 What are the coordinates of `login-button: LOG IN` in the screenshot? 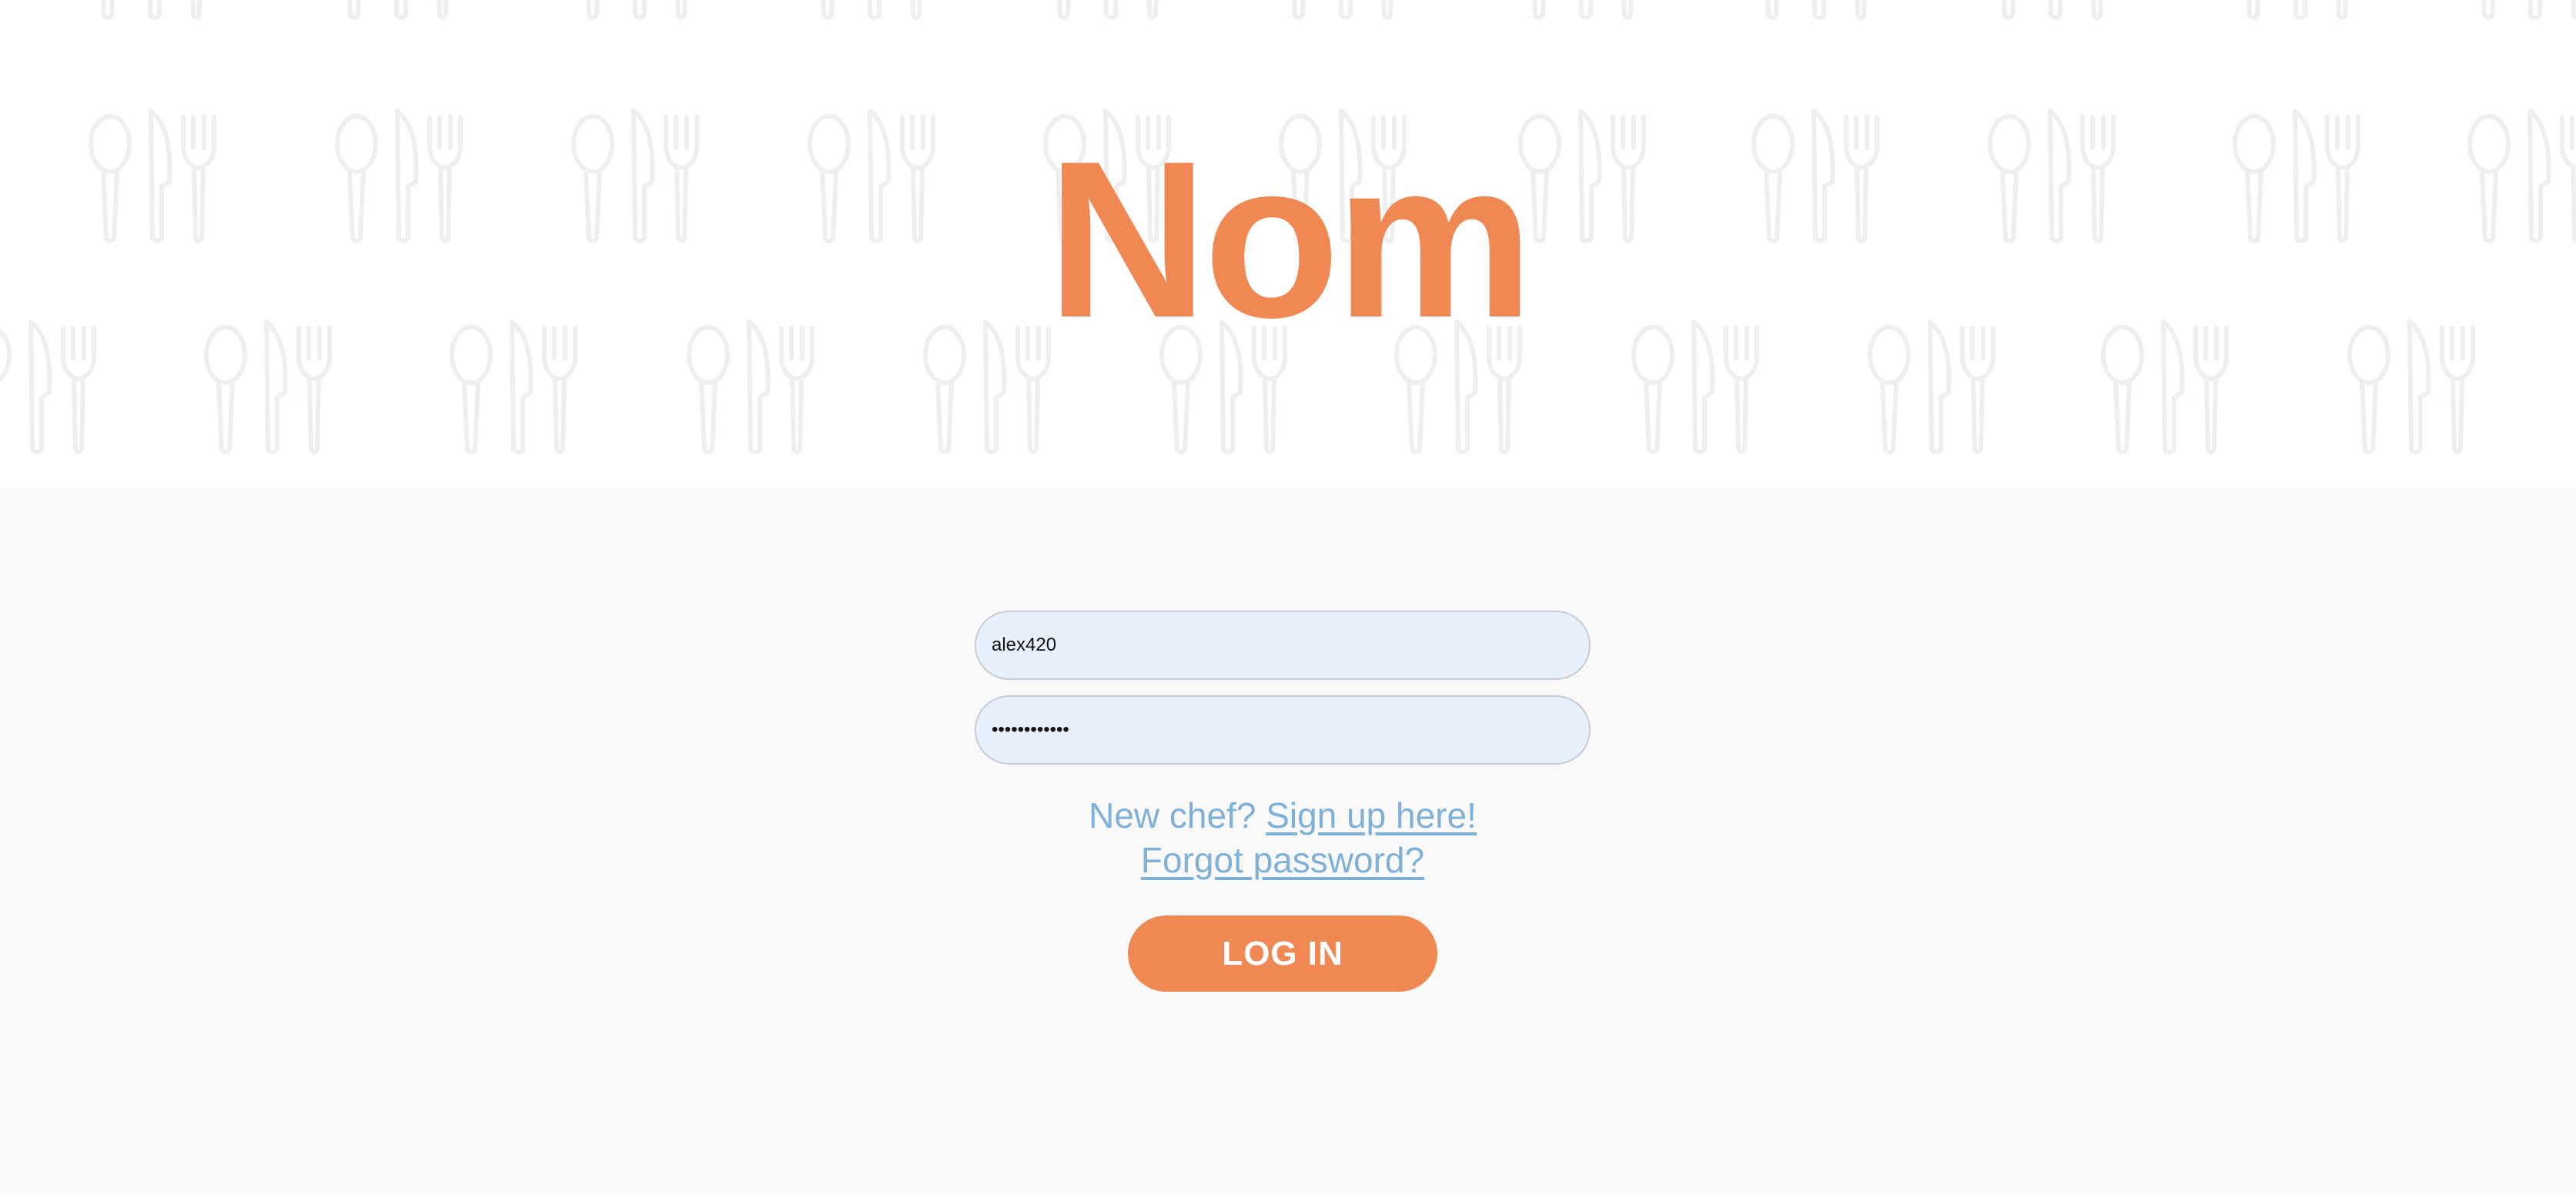 It's located at (1283, 954).